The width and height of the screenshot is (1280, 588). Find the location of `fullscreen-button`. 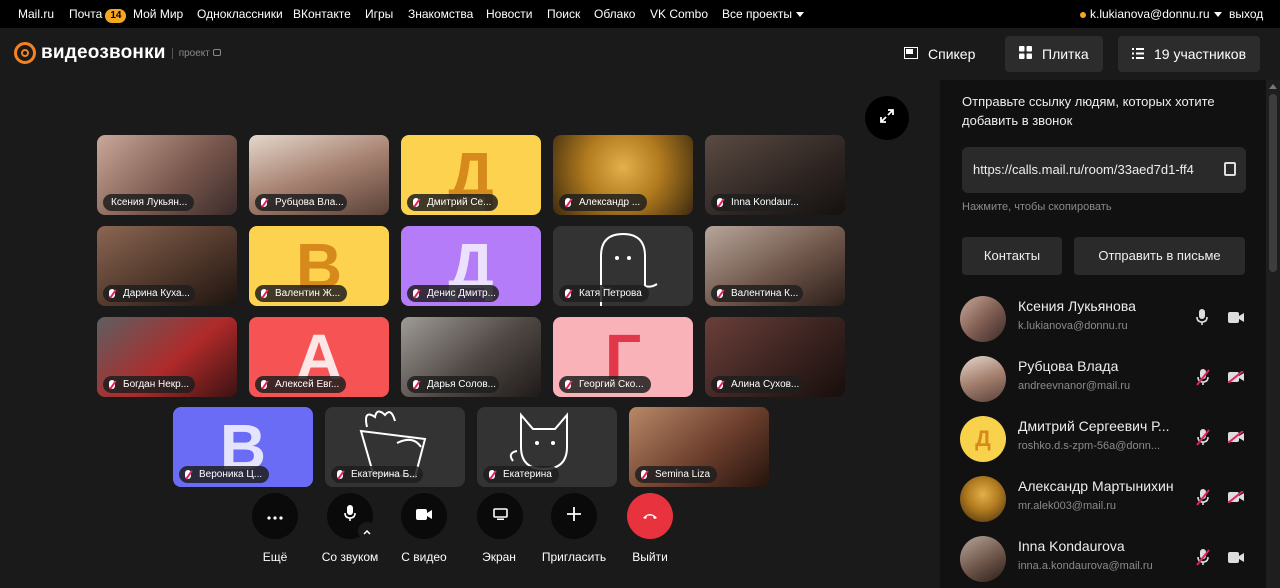

fullscreen-button is located at coordinates (887, 118).